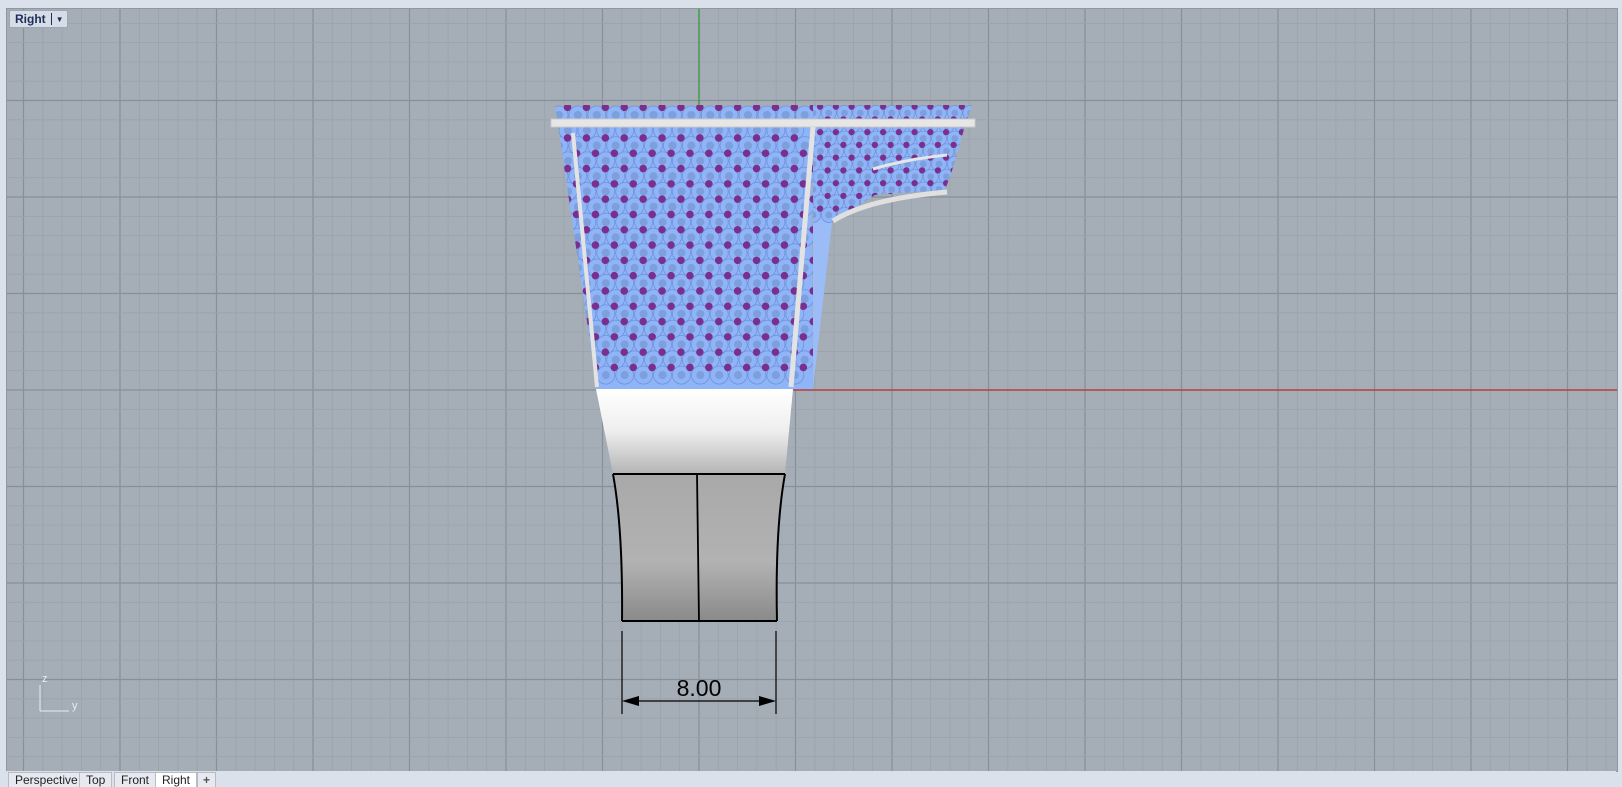 The width and height of the screenshot is (1622, 787). Describe the element at coordinates (75, 706) in the screenshot. I see `axis-y-label: y` at that location.